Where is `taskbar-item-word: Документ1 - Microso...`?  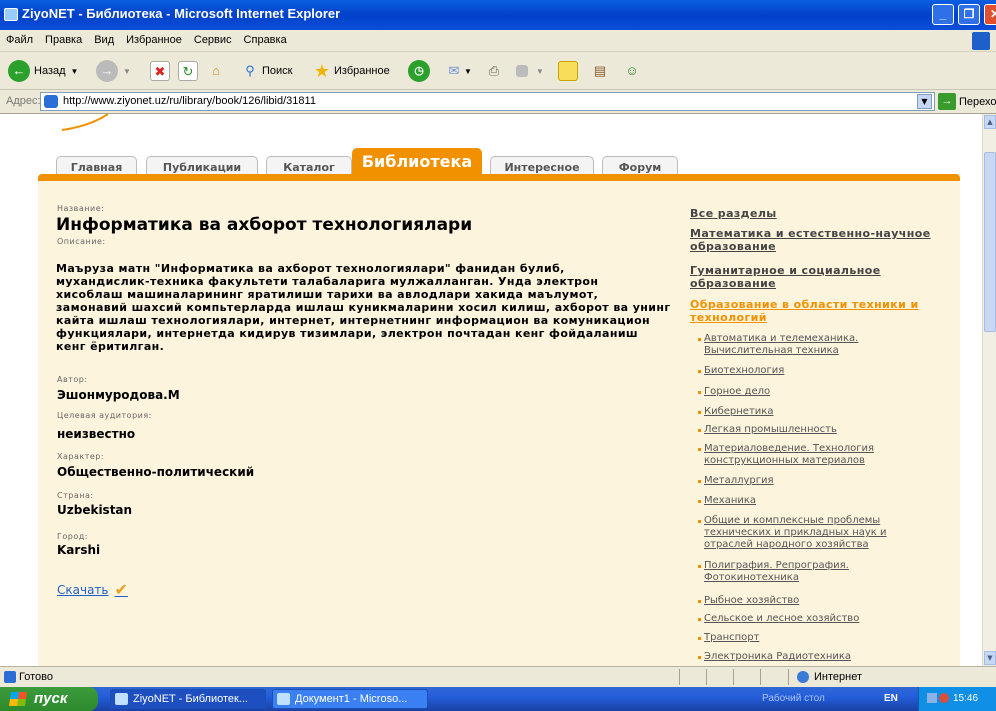
taskbar-item-word: Документ1 - Microso... is located at coordinates (350, 699).